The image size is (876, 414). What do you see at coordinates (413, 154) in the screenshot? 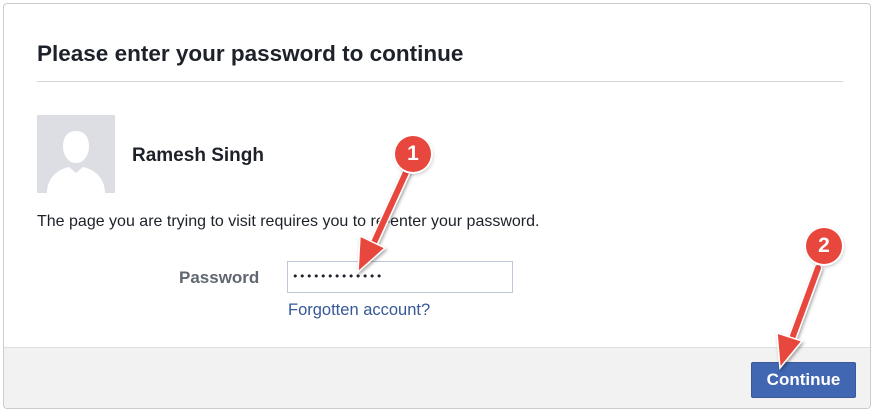
I see `step-1-marker: 1` at bounding box center [413, 154].